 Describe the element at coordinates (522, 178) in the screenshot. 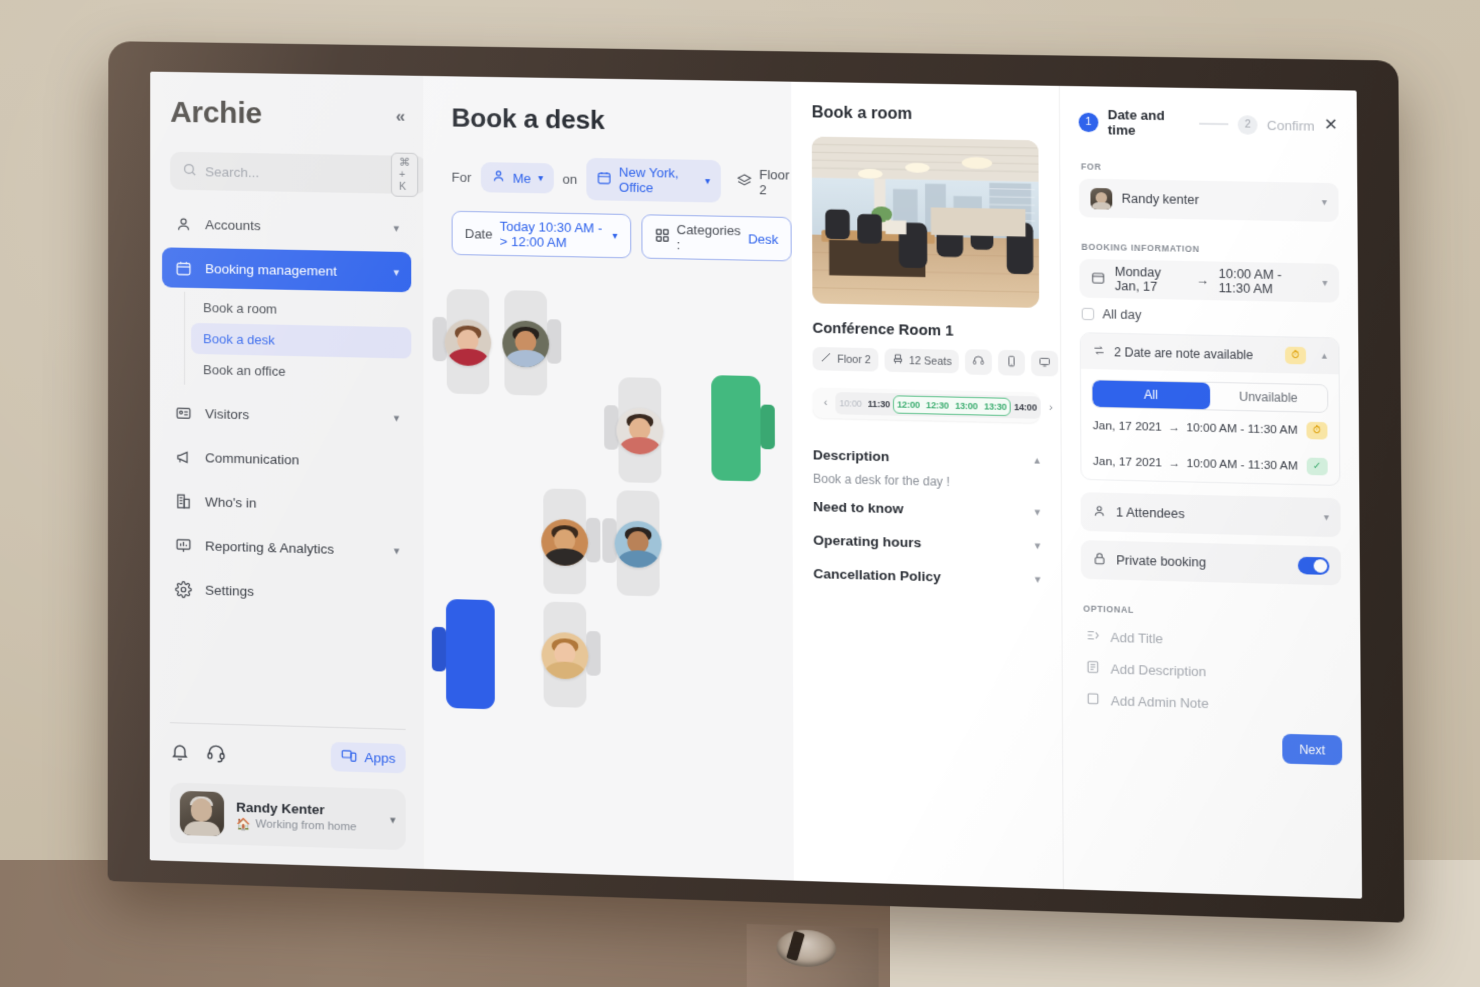

I see `person-filter-label: Me` at that location.